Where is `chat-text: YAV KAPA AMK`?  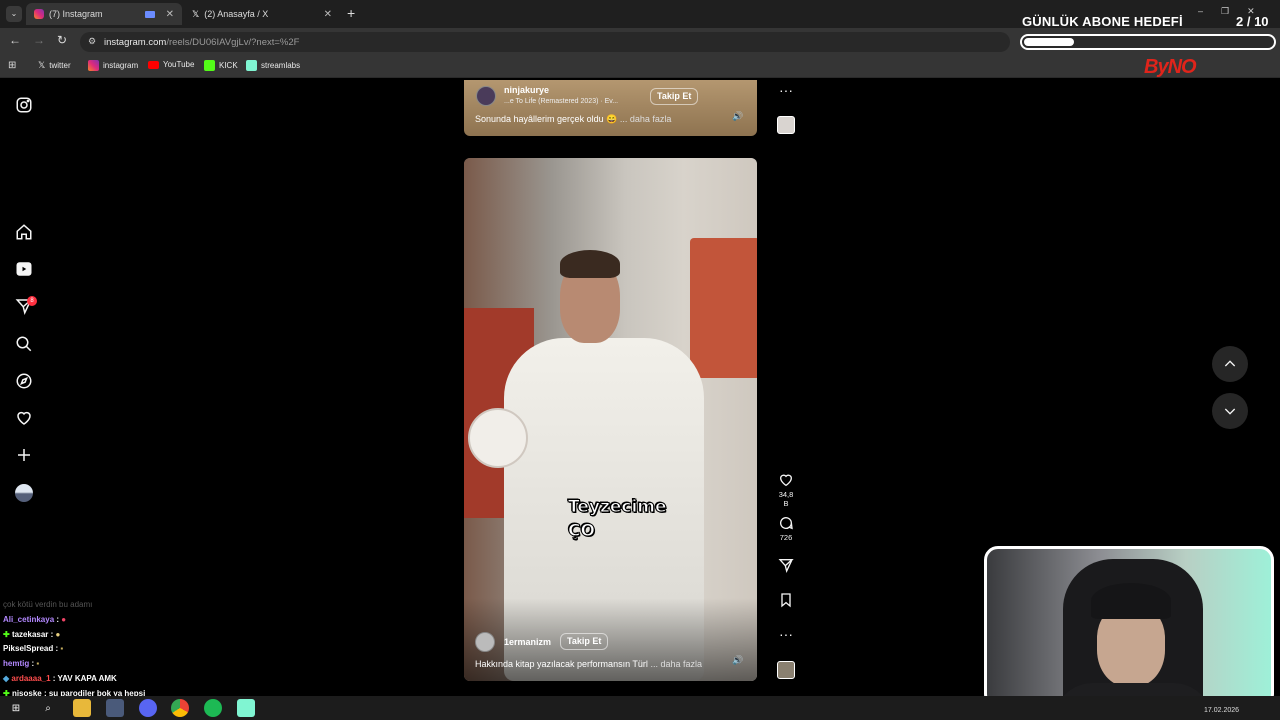
chat-text: YAV KAPA AMK is located at coordinates (87, 678).